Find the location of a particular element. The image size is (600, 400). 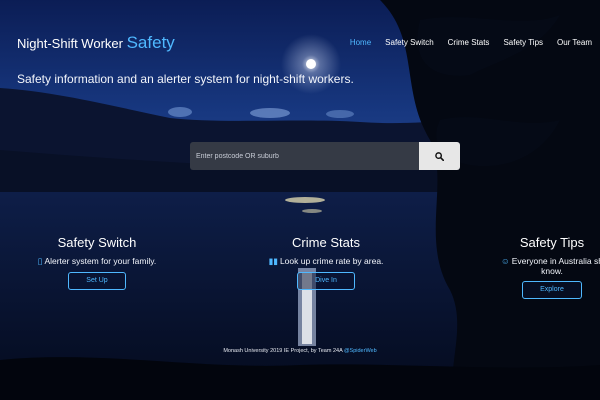

search-bar is located at coordinates (325, 156).